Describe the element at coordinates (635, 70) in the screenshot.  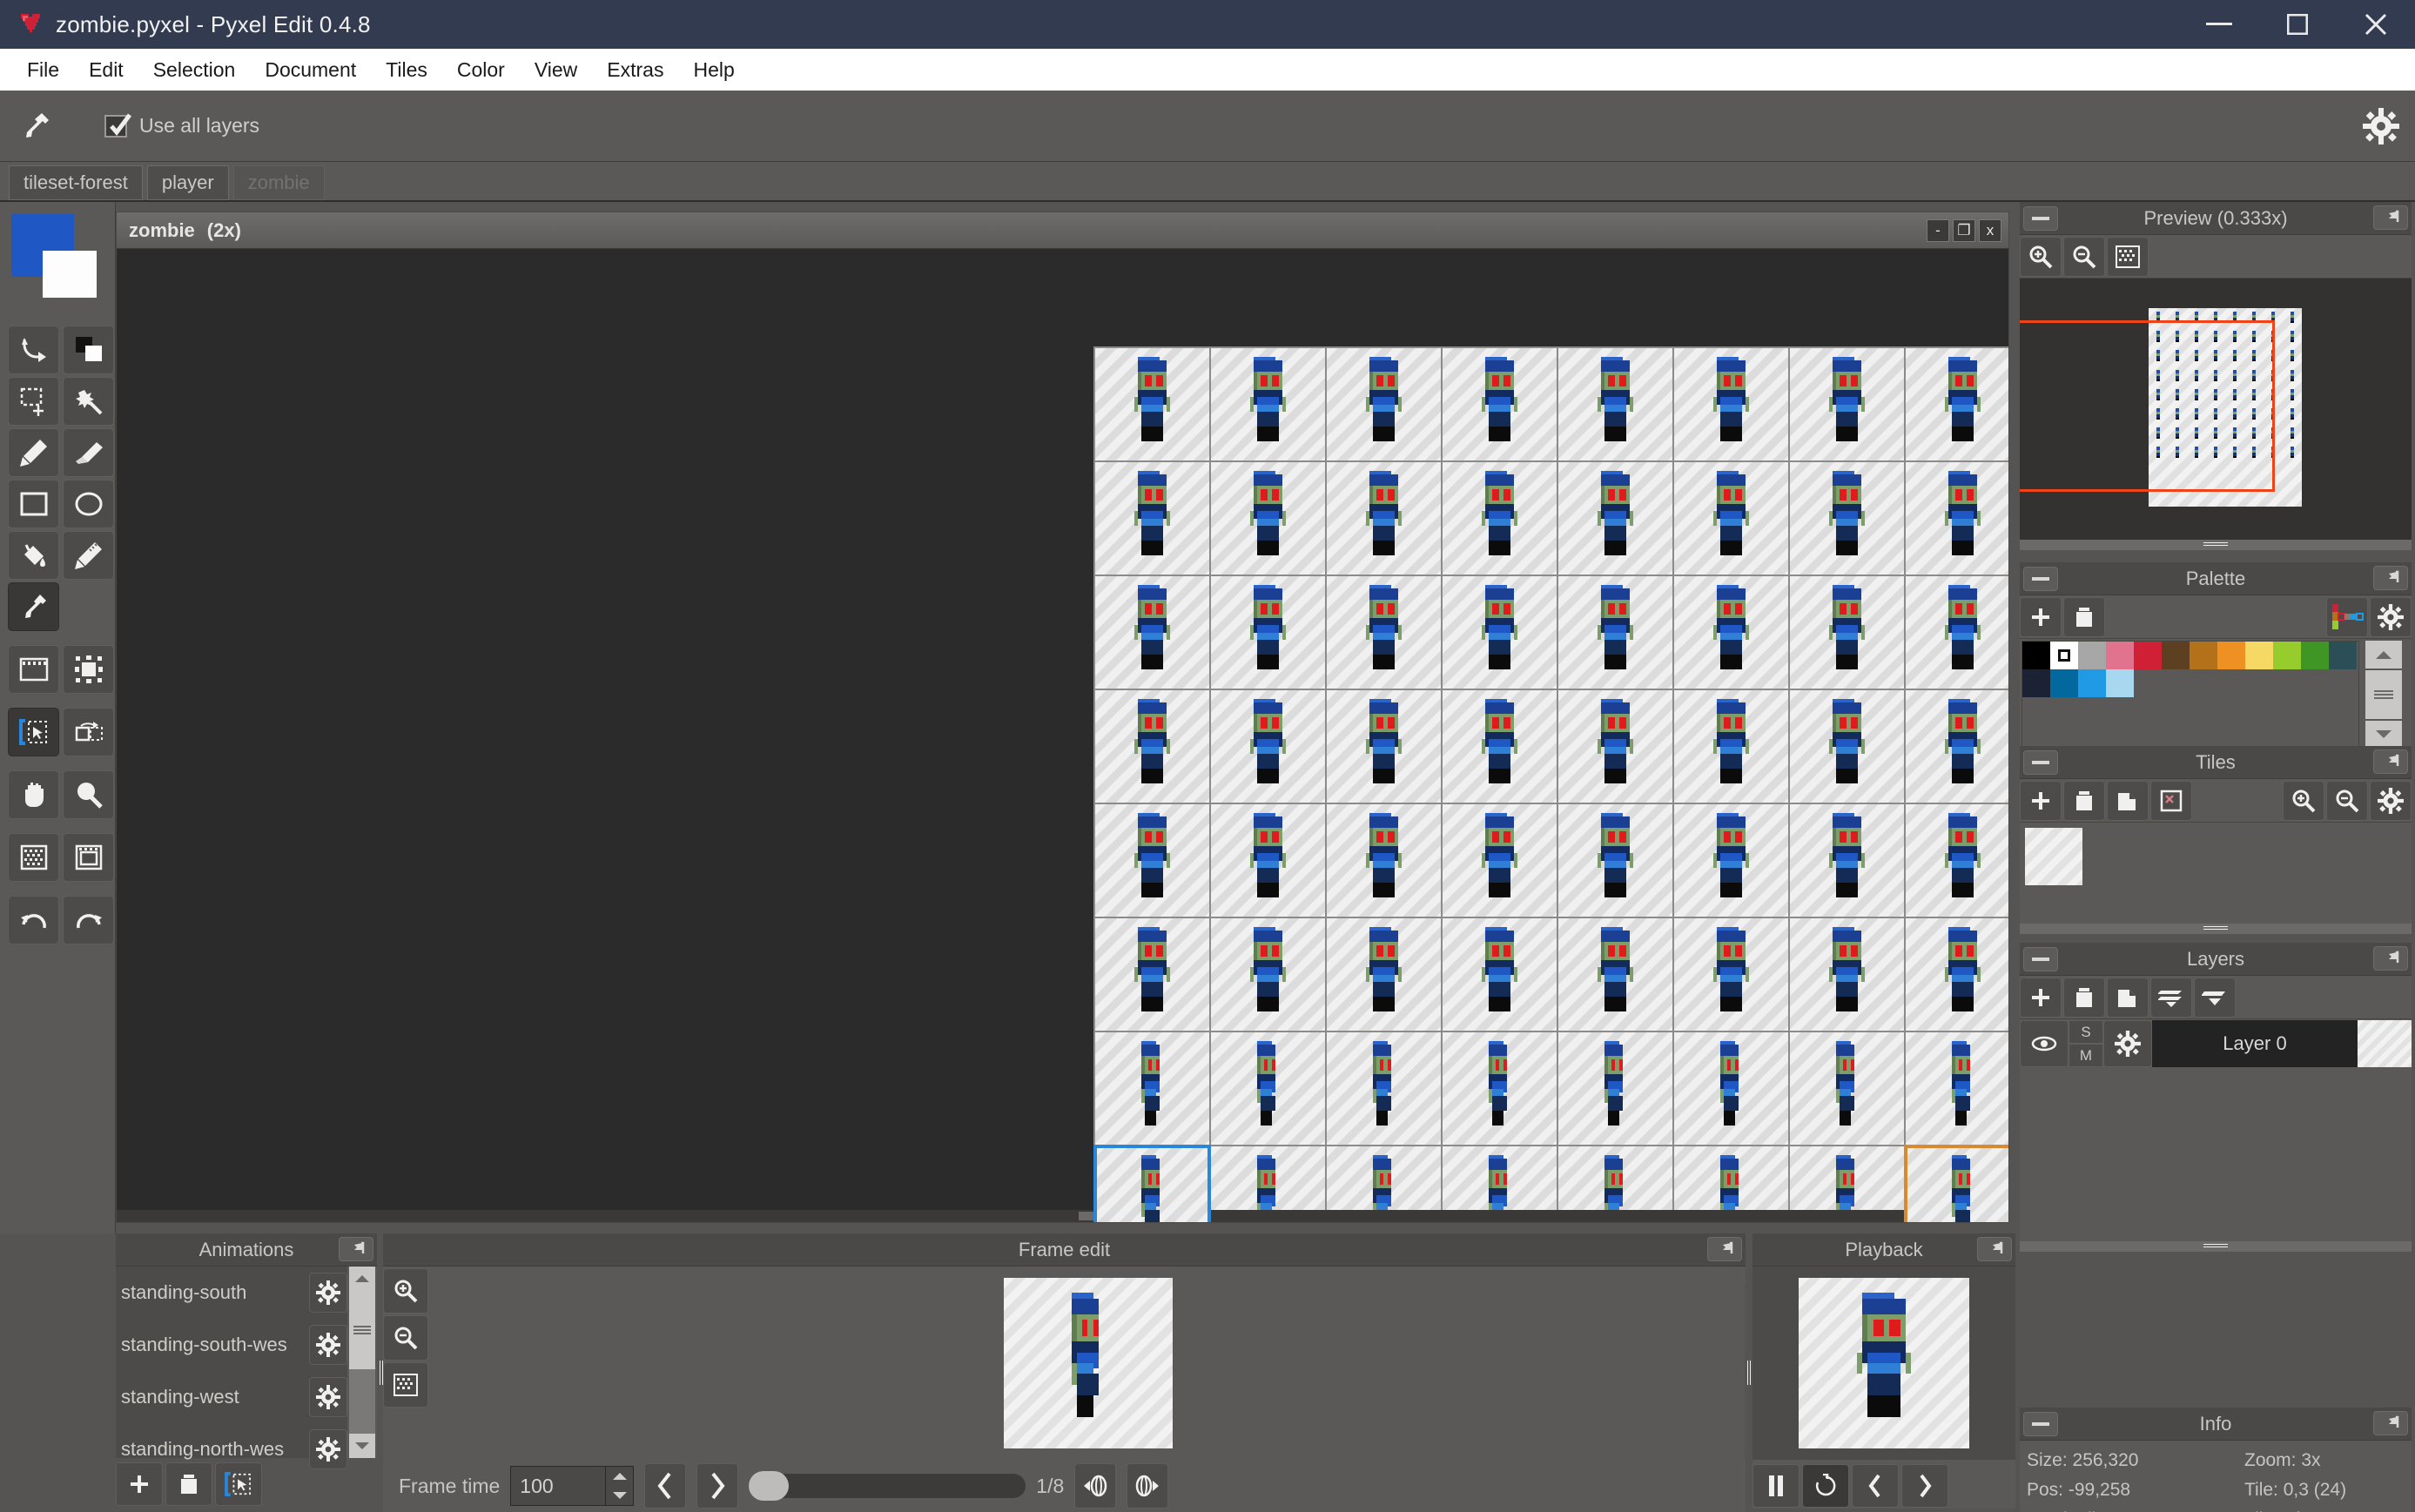
I see `menu-item-extras: Extras` at that location.